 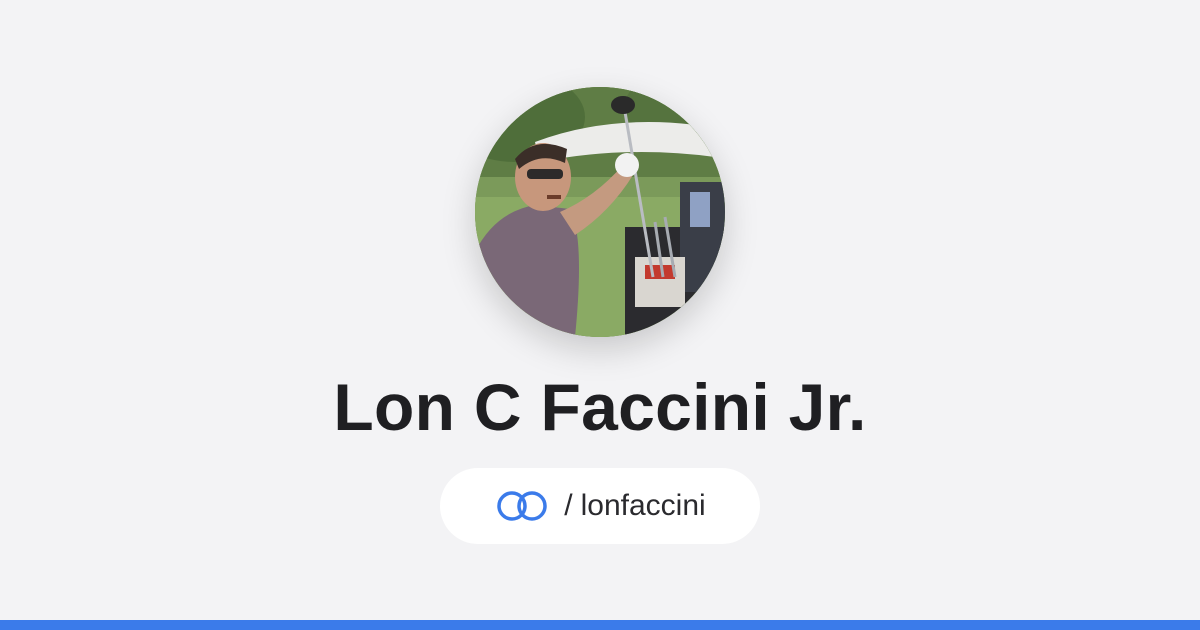 I want to click on profile-link-pill: / lonfaccini, so click(x=600, y=506).